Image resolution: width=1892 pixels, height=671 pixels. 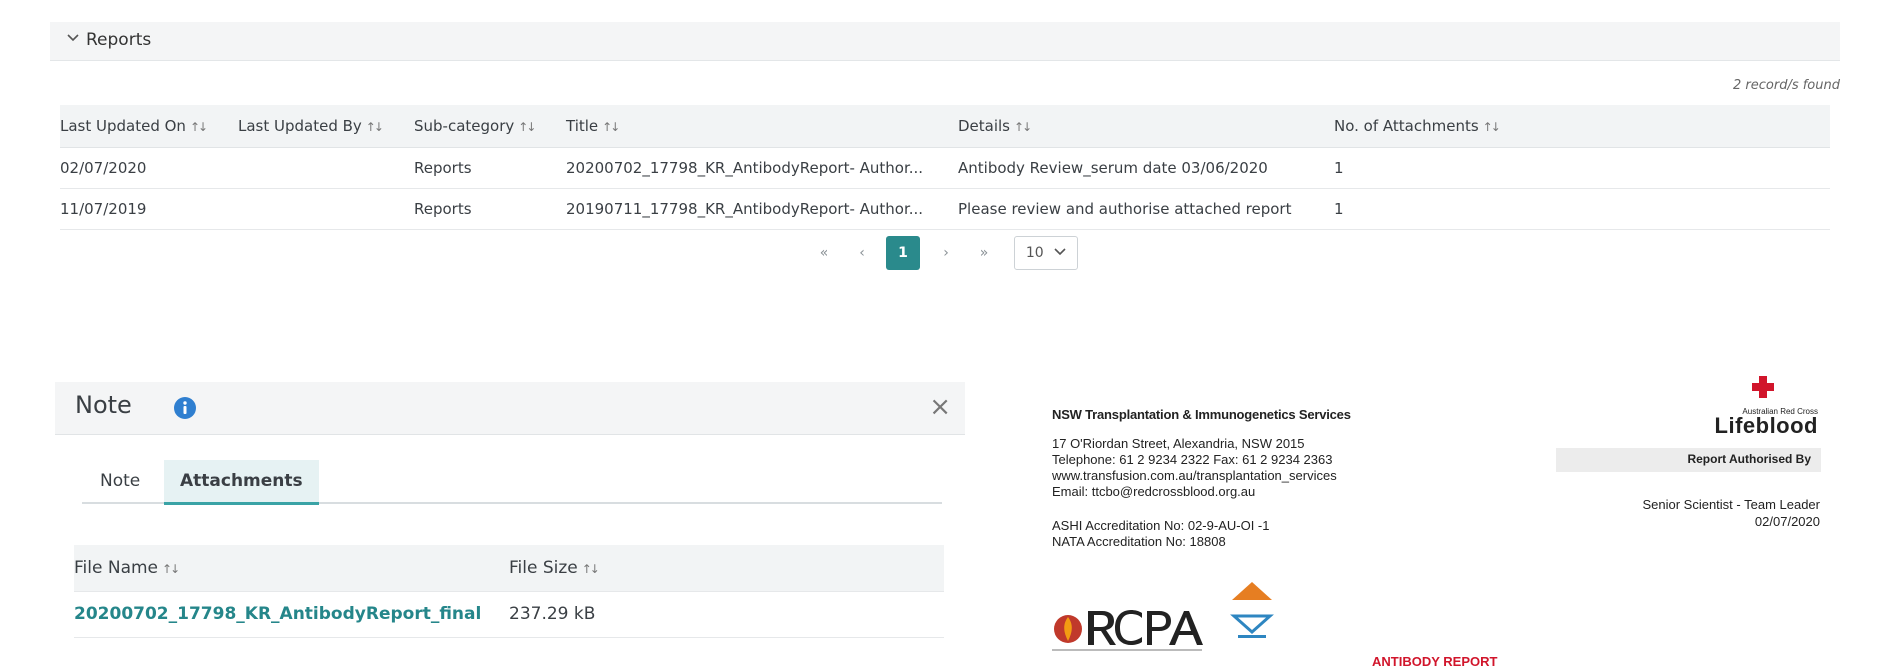 What do you see at coordinates (1435, 661) in the screenshot?
I see `report-title: ANTIBODY REPORT` at bounding box center [1435, 661].